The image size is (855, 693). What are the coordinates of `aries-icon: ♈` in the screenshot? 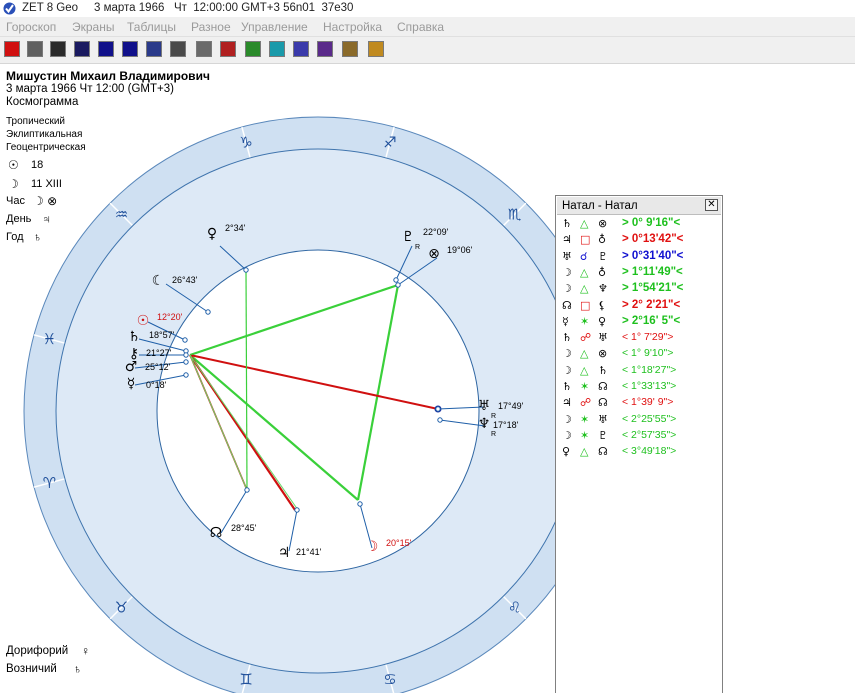 It's located at (49, 483).